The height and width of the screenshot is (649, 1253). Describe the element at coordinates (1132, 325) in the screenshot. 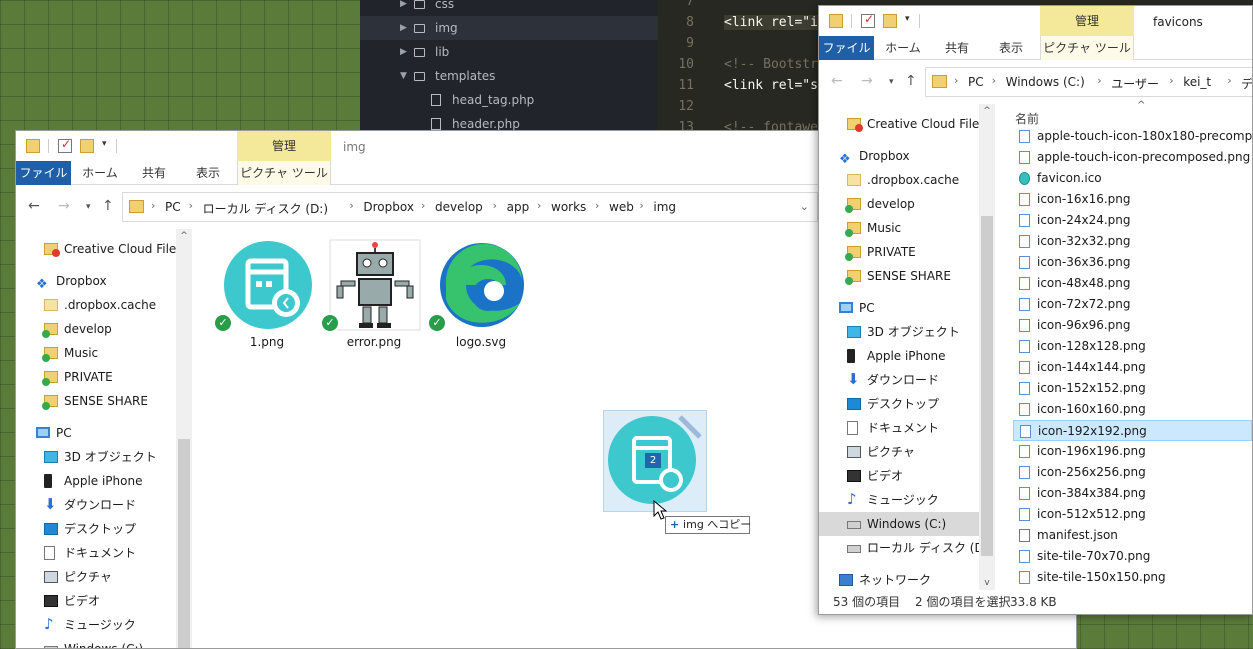

I see `file-row: icon-96x96.png` at that location.